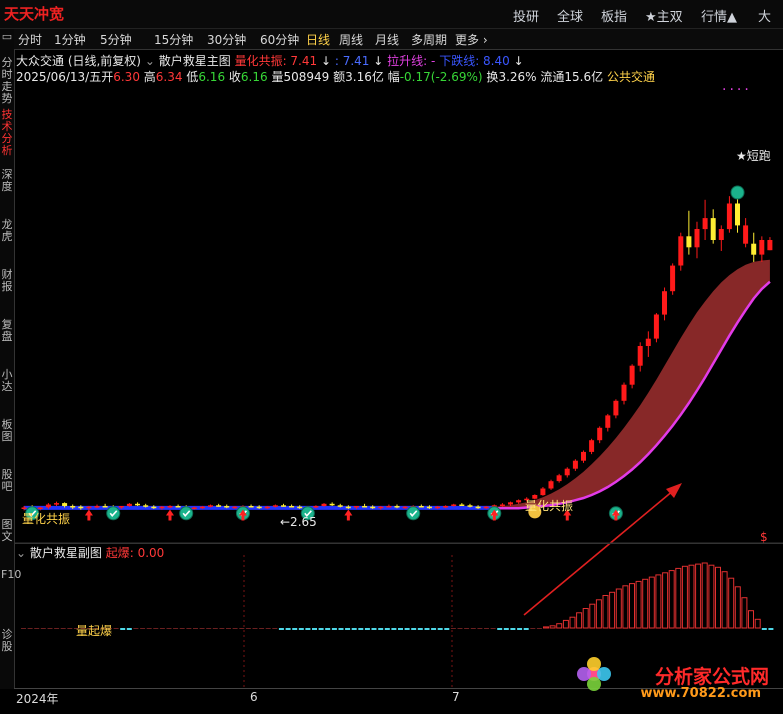 Image resolution: width=783 pixels, height=714 pixels. I want to click on dollar-marker-right: $, so click(764, 537).